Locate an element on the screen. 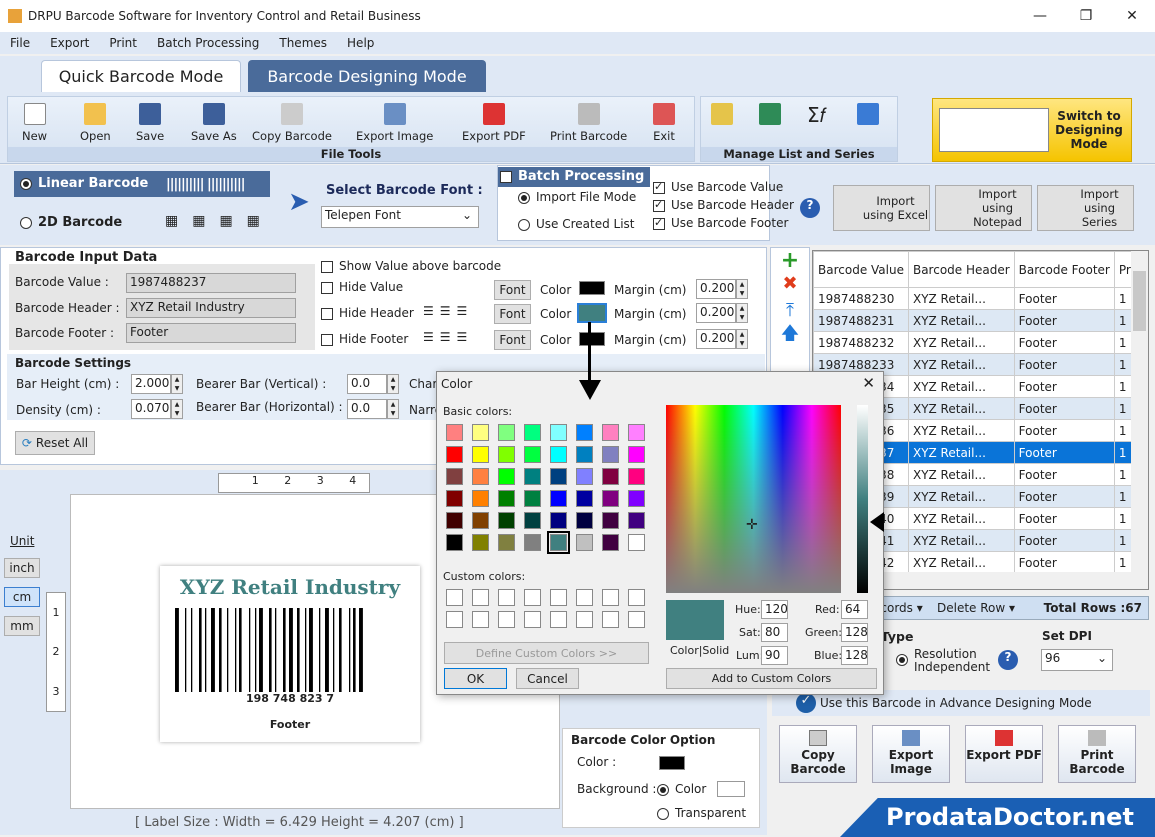 The image size is (1155, 837). unit-inch-button: inch is located at coordinates (22, 568).